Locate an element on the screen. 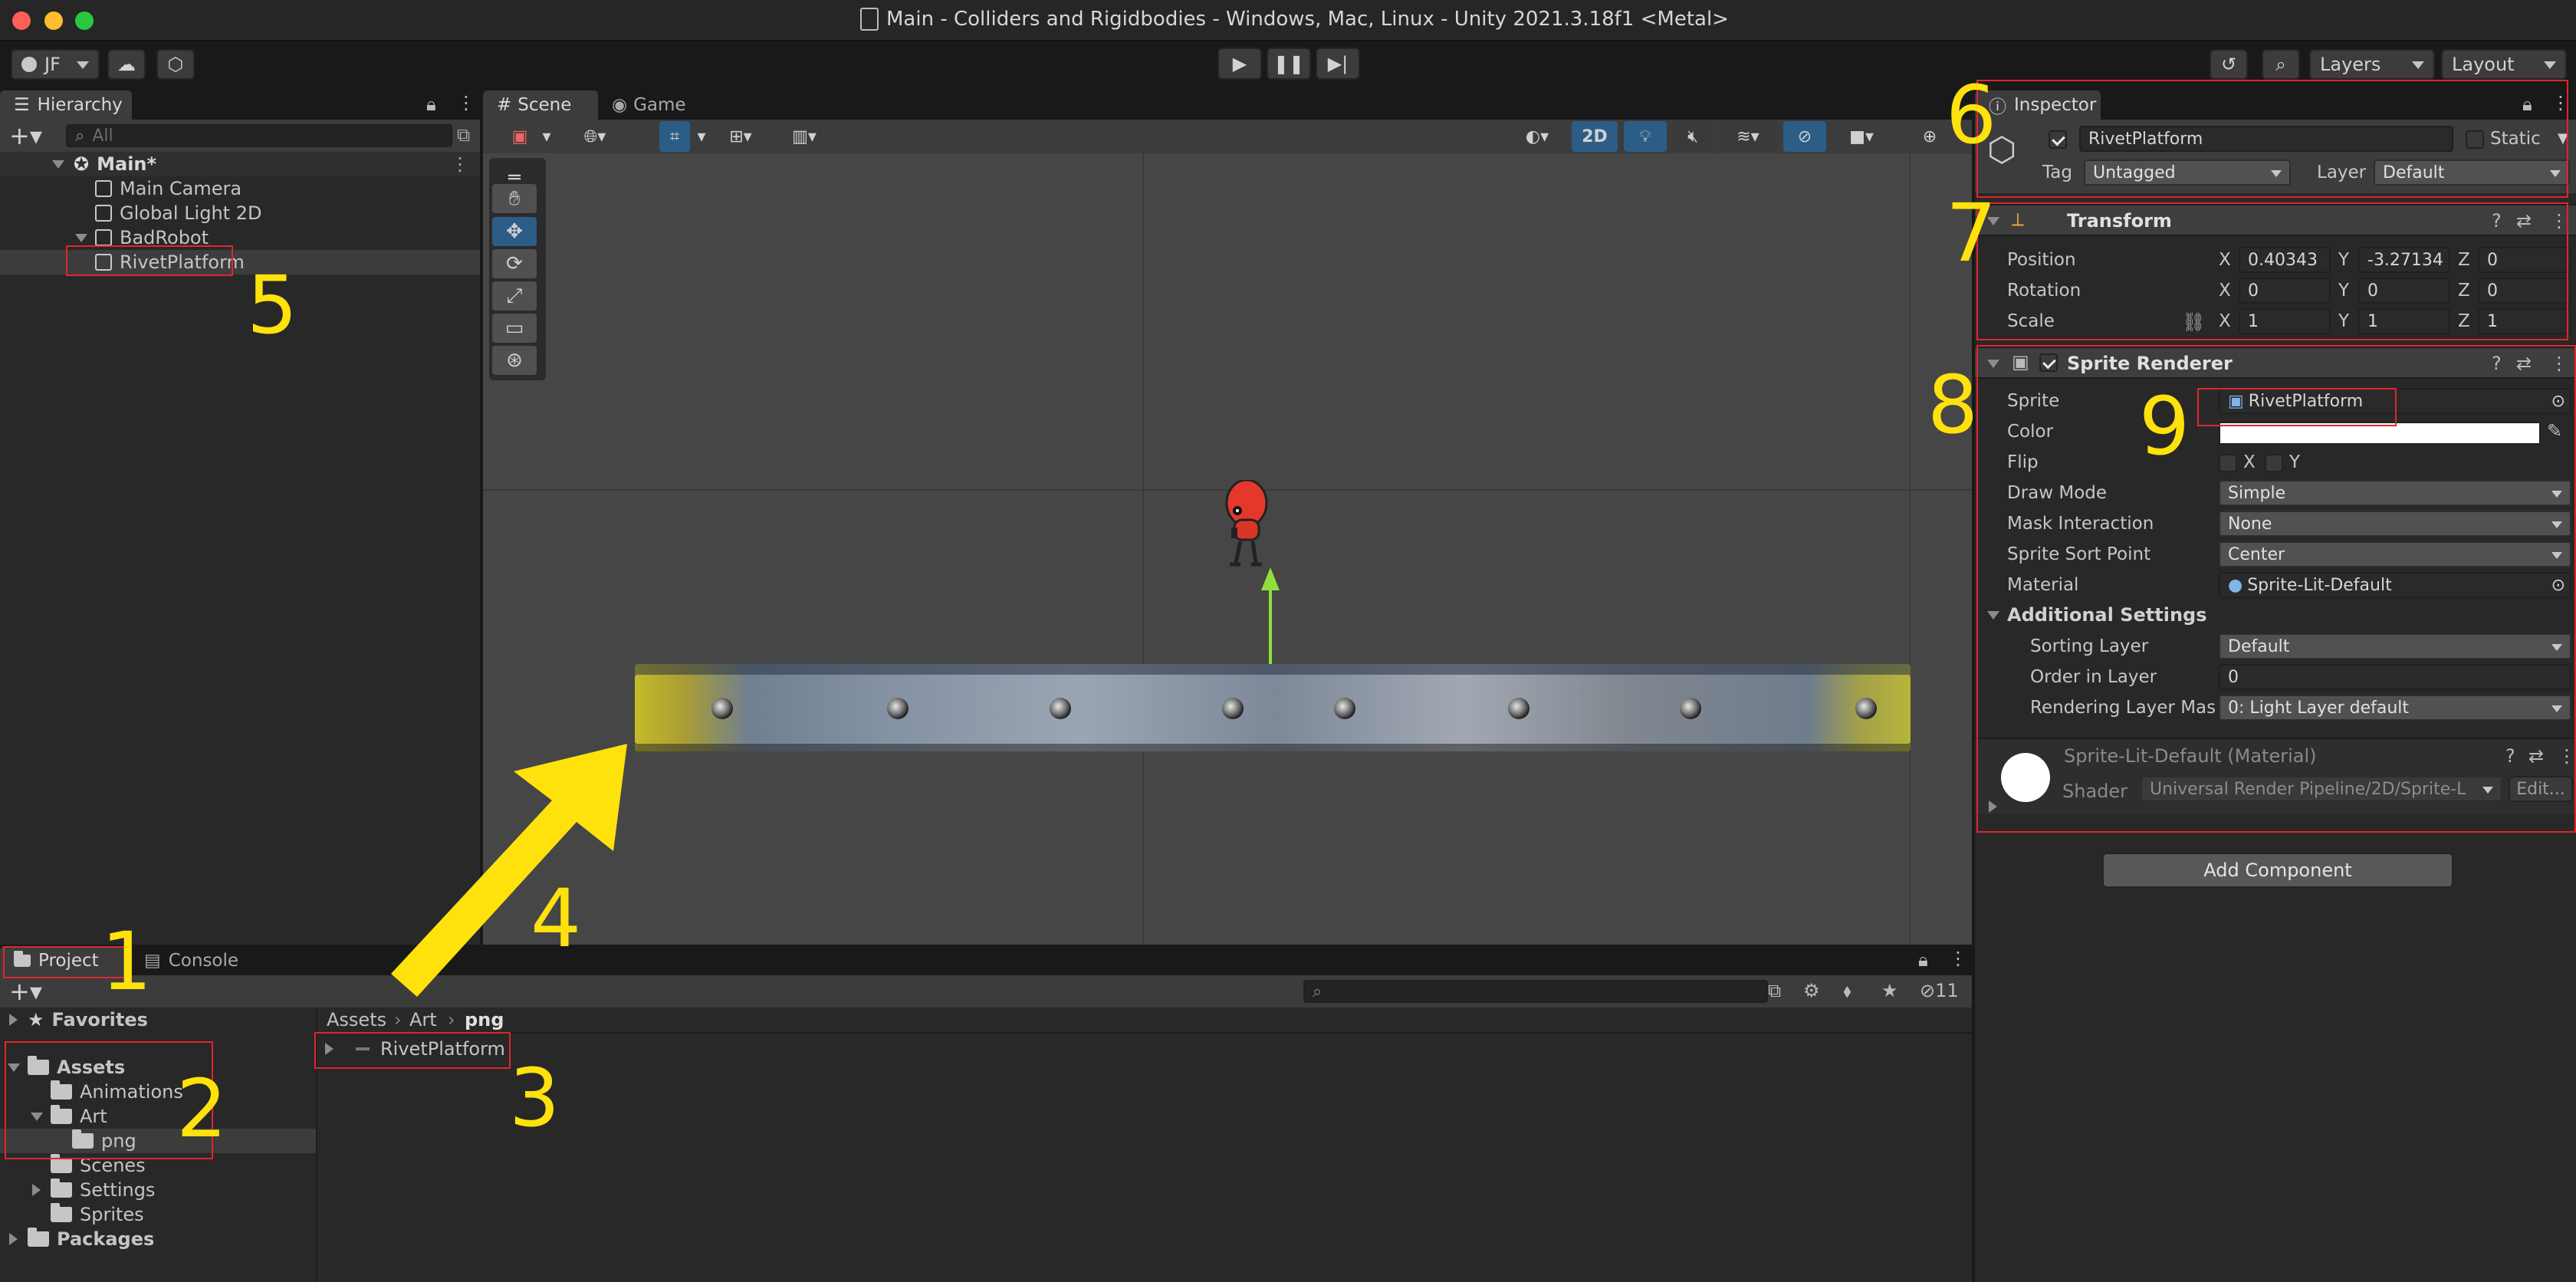  create-button: +▾ is located at coordinates (25, 135).